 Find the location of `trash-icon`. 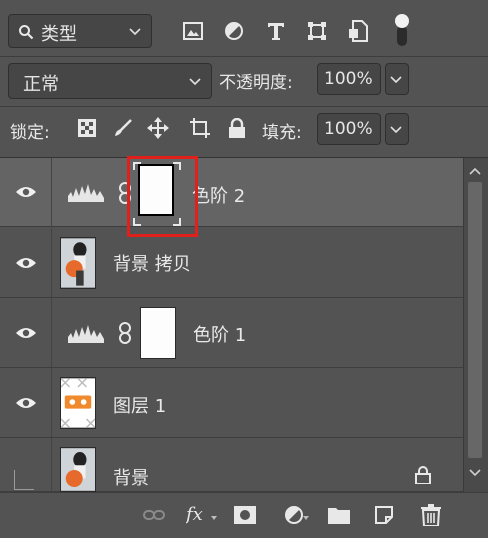

trash-icon is located at coordinates (431, 515).